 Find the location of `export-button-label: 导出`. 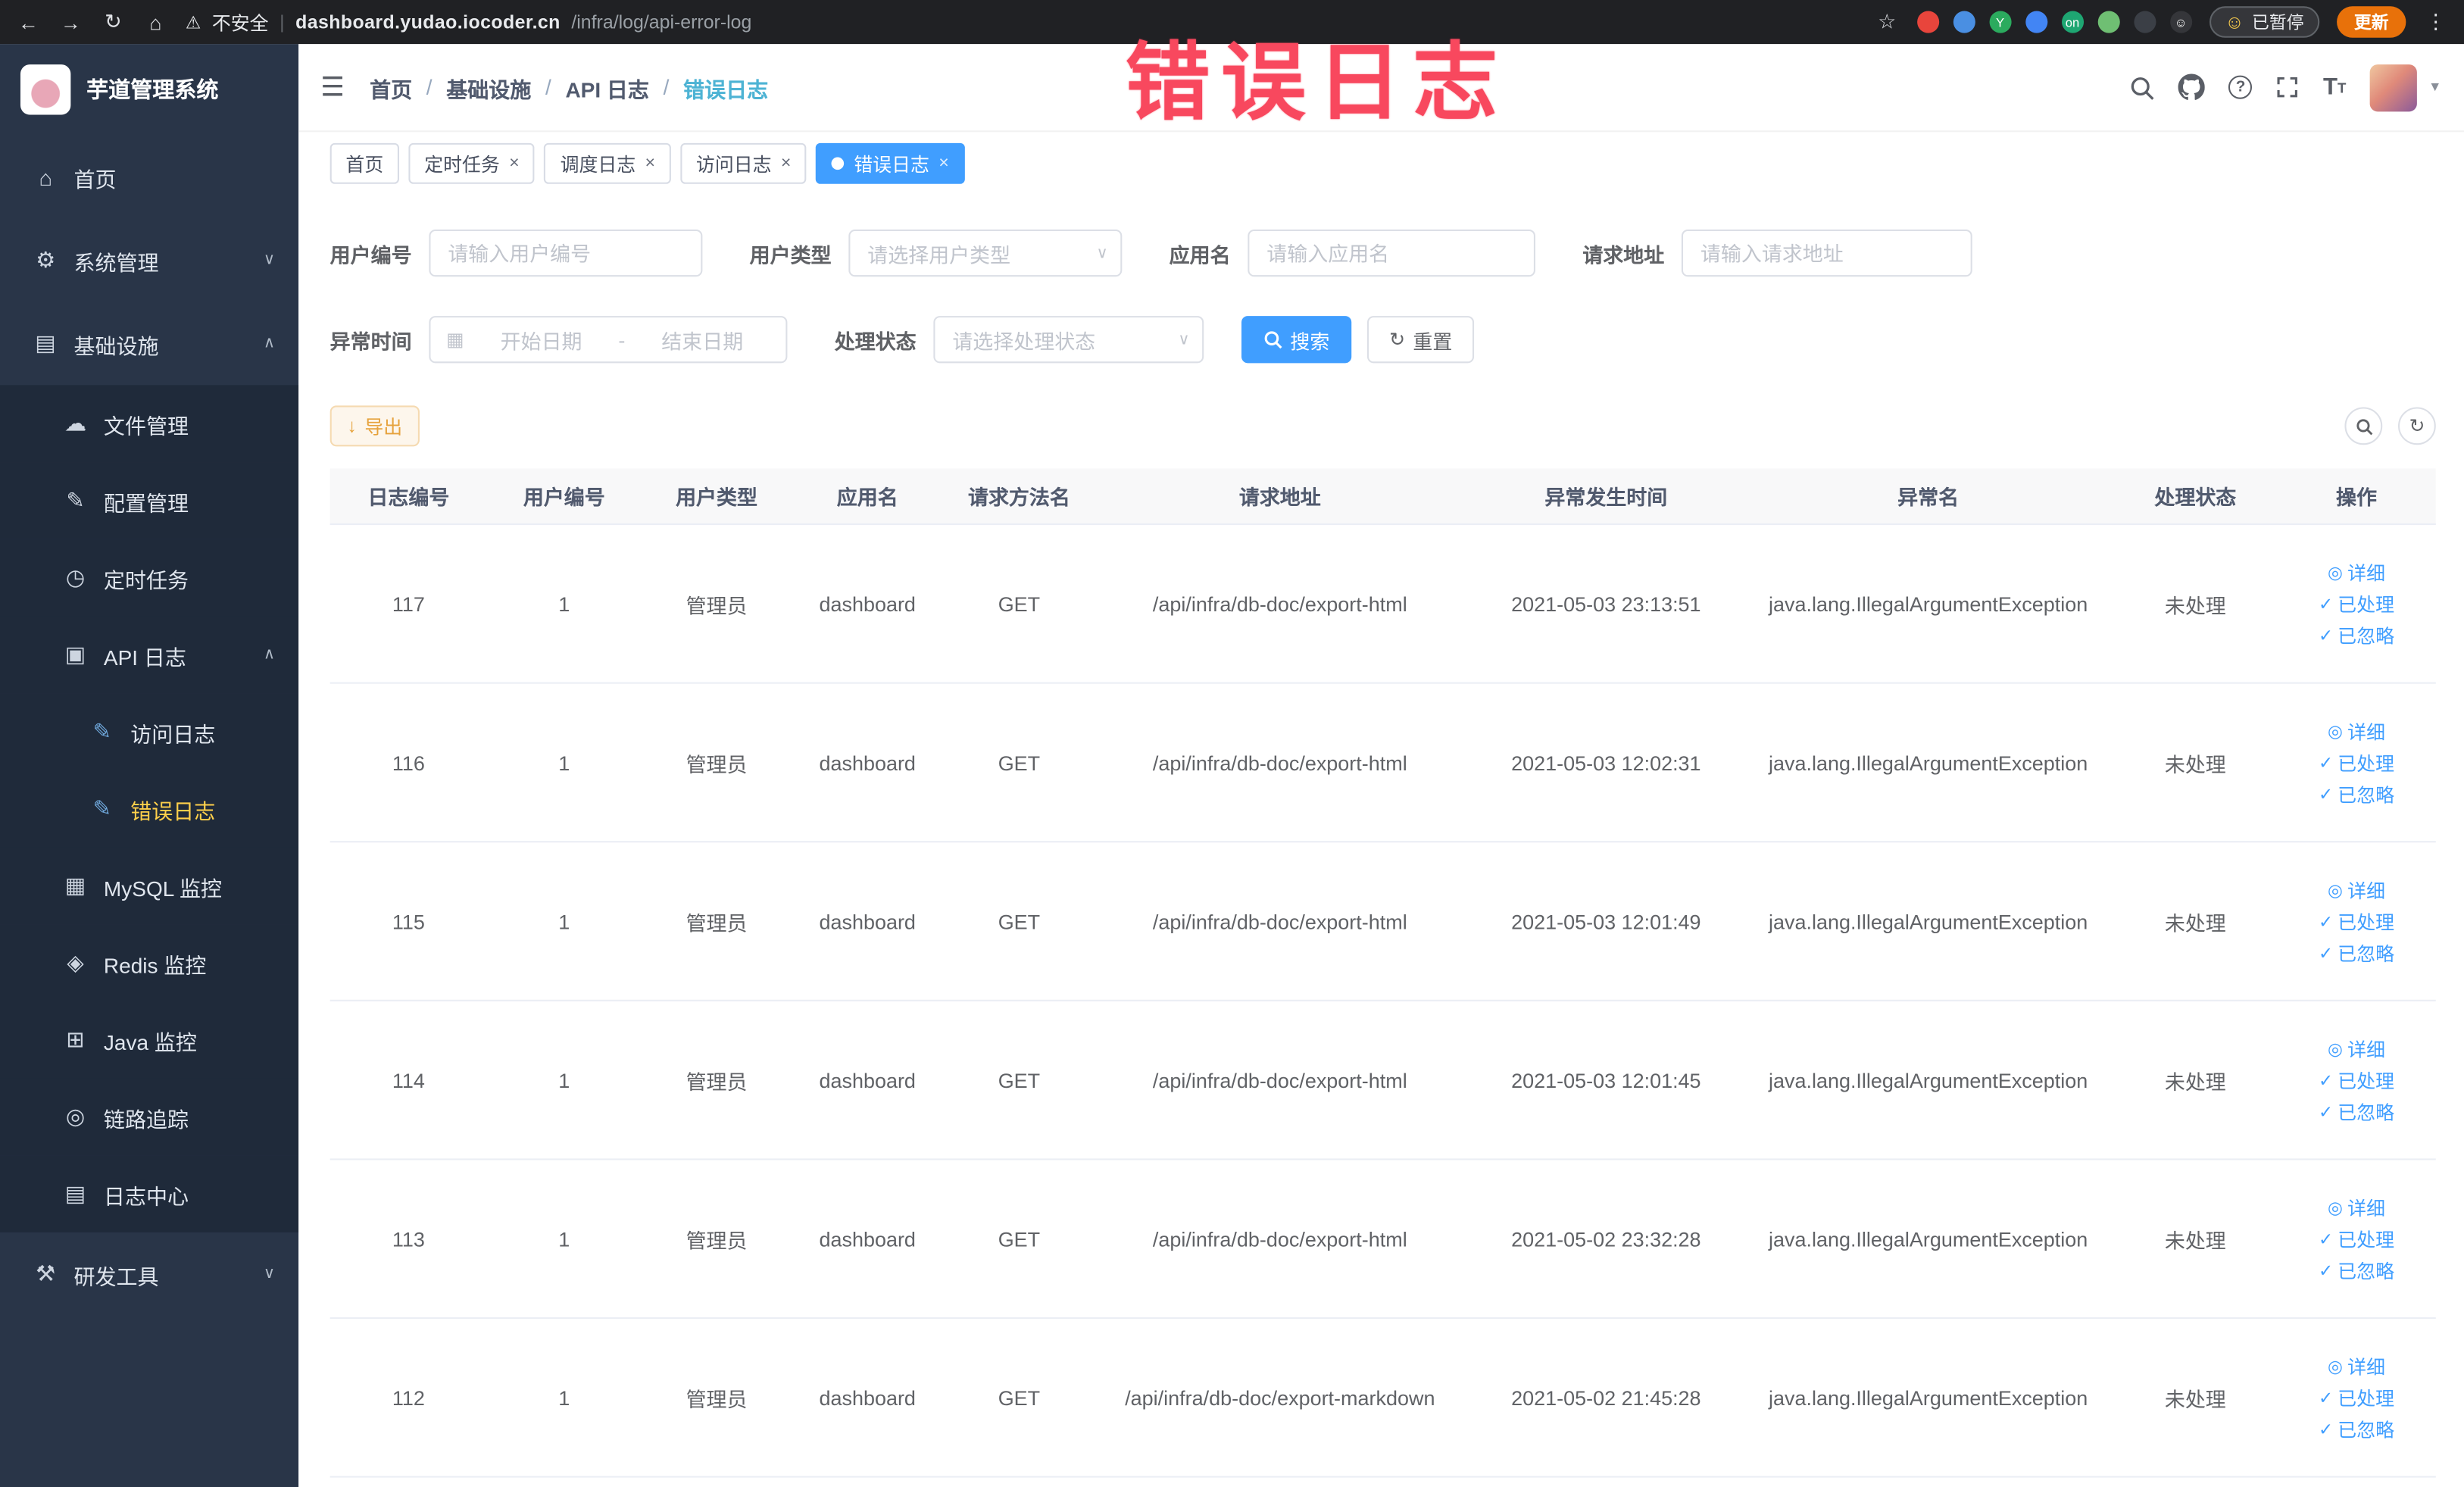

export-button-label: 导出 is located at coordinates (383, 426).